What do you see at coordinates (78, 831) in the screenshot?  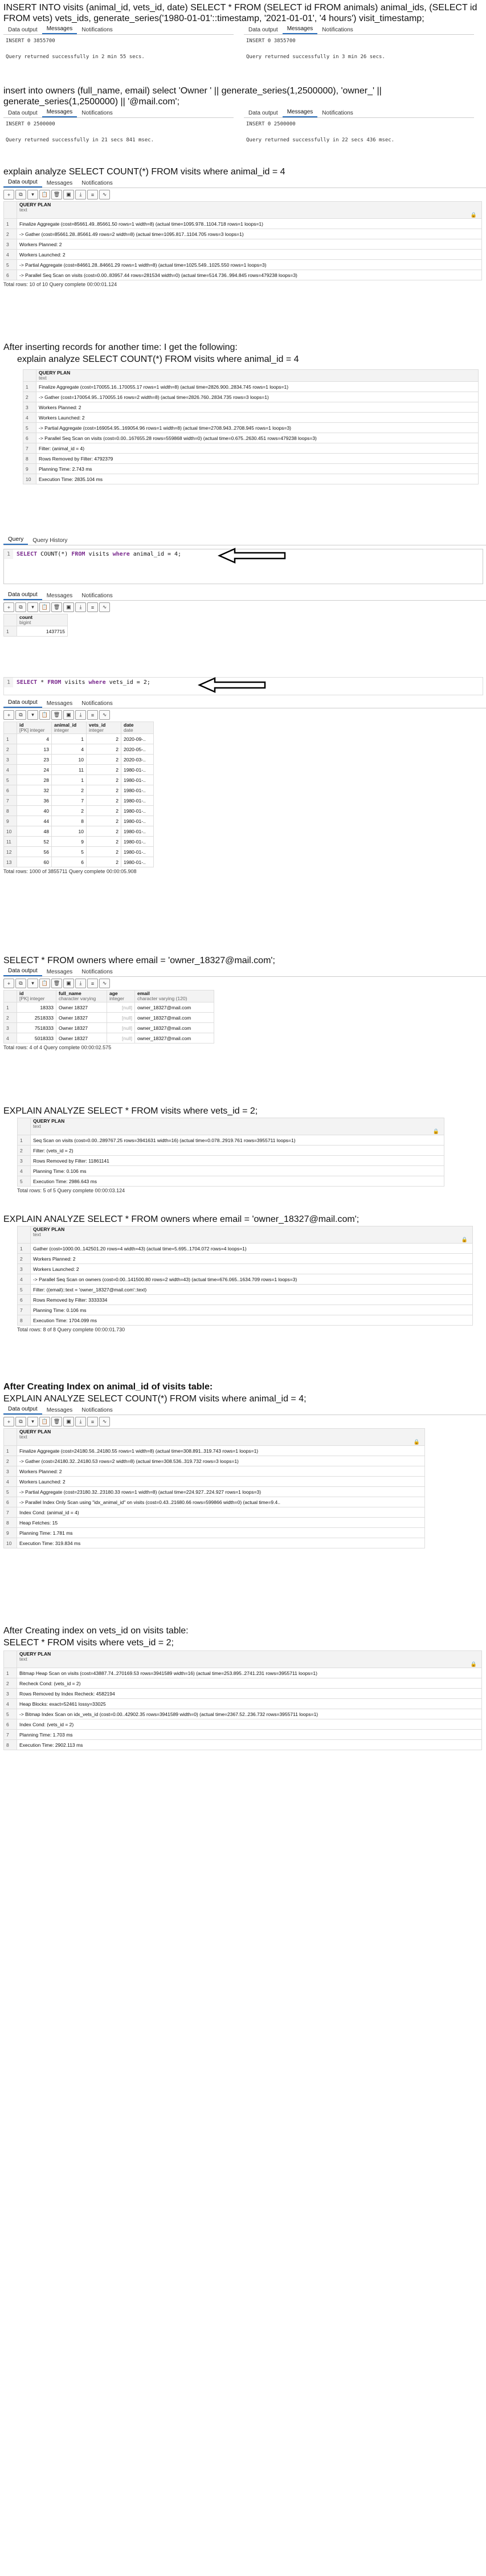 I see `table-row: 10 48 10 2 1980-01-..` at bounding box center [78, 831].